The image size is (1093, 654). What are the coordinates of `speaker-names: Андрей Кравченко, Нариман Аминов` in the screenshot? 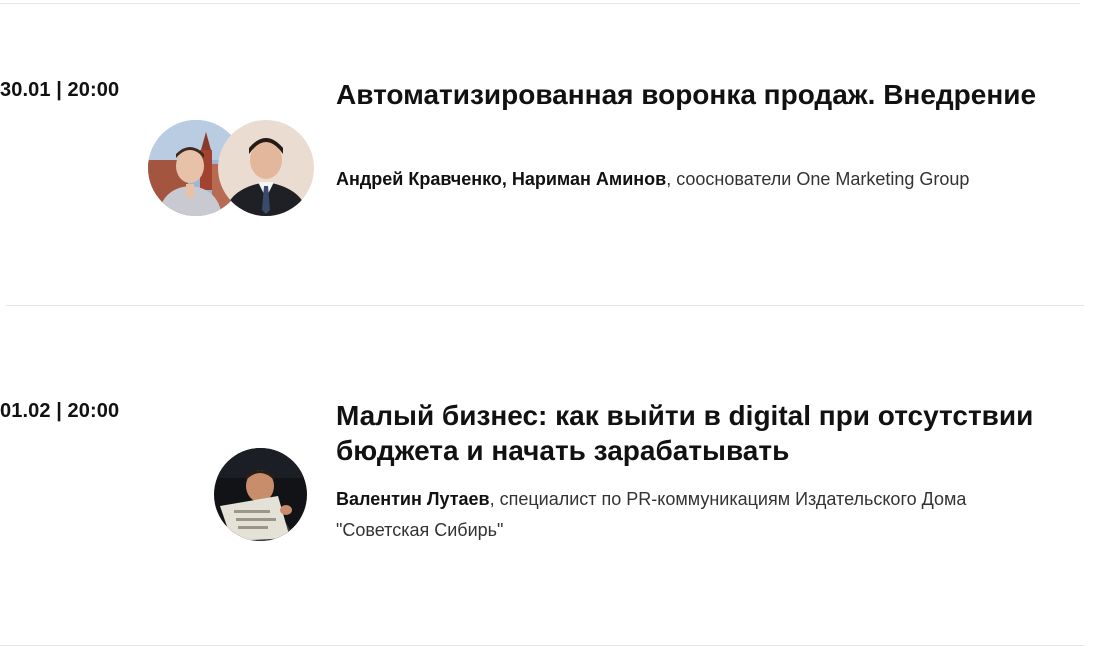 It's located at (501, 179).